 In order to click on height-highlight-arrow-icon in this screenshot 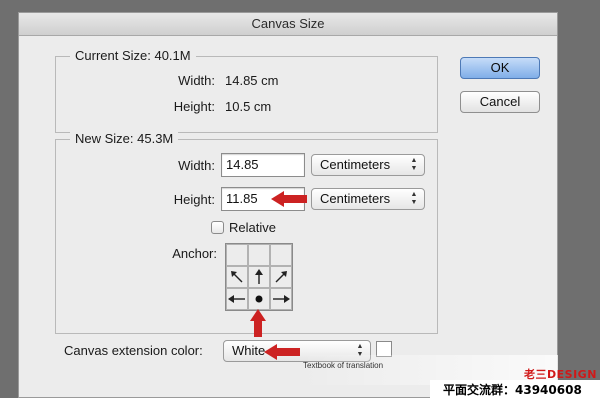, I will do `click(289, 199)`.